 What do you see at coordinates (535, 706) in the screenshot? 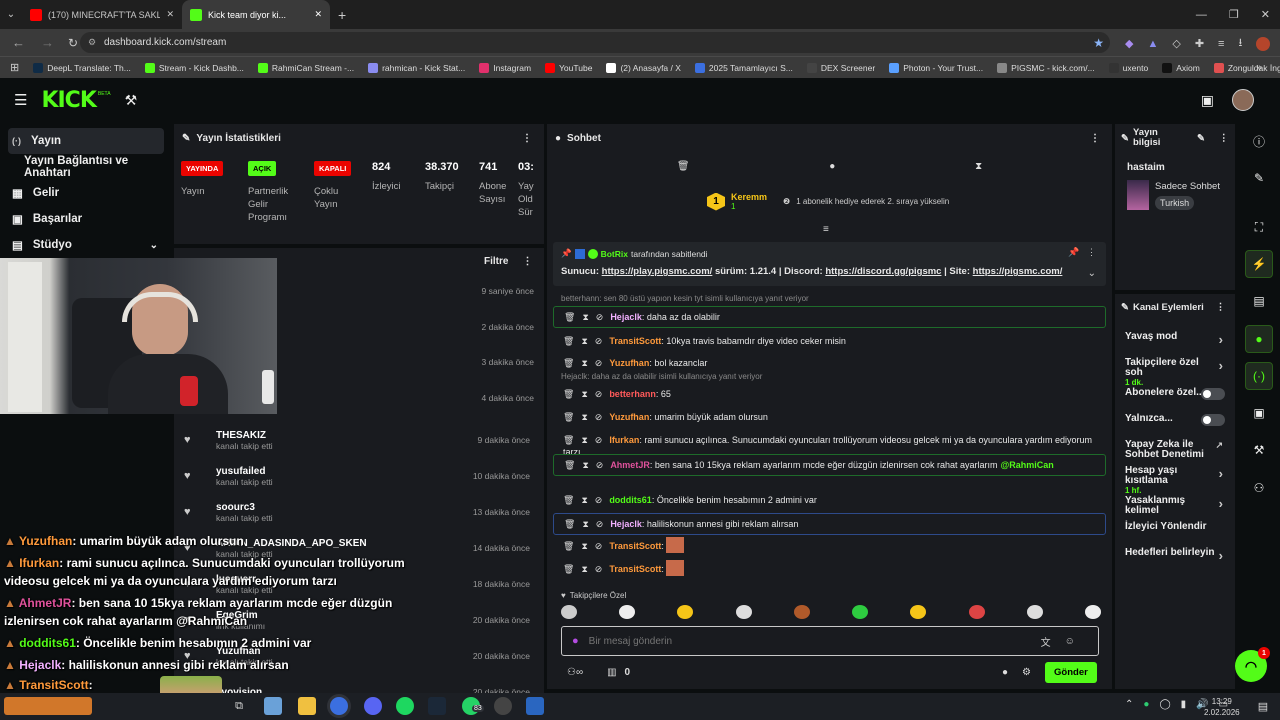
I see `vscode-icon` at bounding box center [535, 706].